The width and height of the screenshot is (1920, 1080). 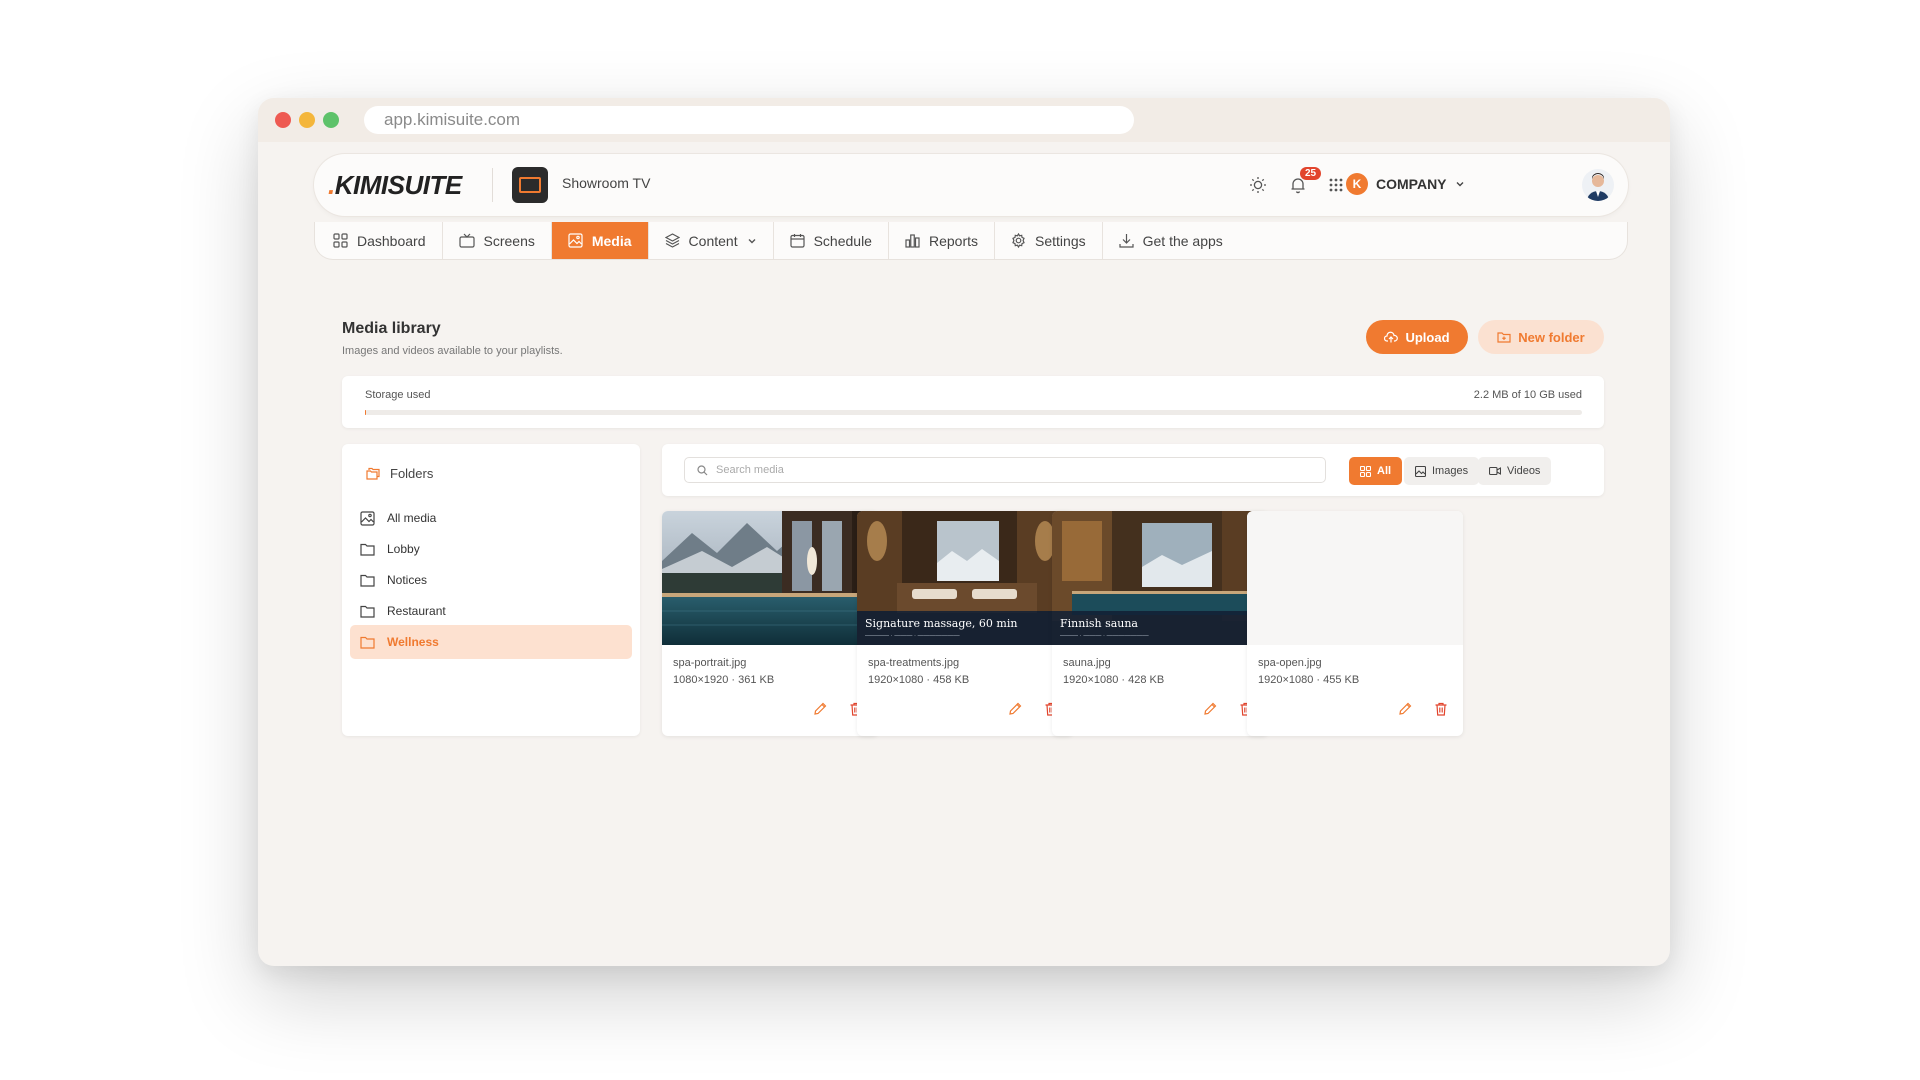 What do you see at coordinates (466, 240) in the screenshot?
I see `tv-icon` at bounding box center [466, 240].